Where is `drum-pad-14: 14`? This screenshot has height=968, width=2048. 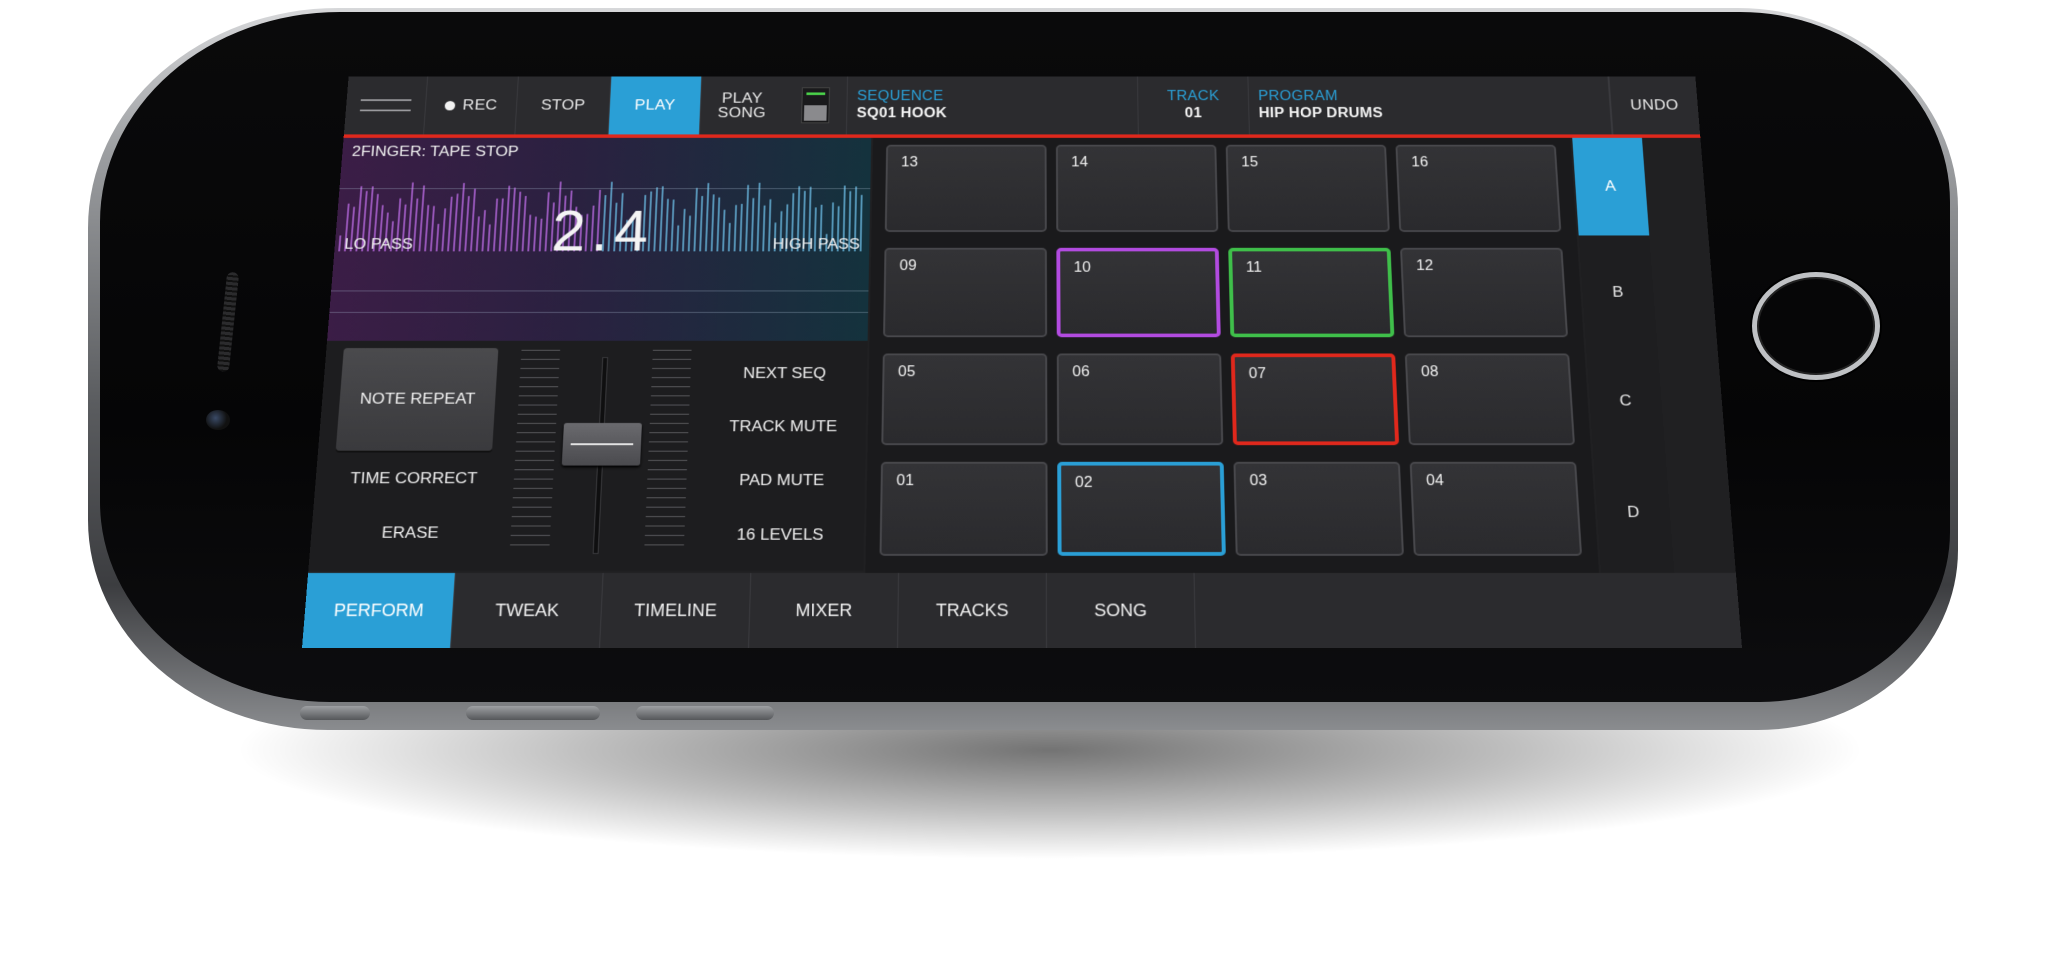
drum-pad-14: 14 is located at coordinates (1137, 188).